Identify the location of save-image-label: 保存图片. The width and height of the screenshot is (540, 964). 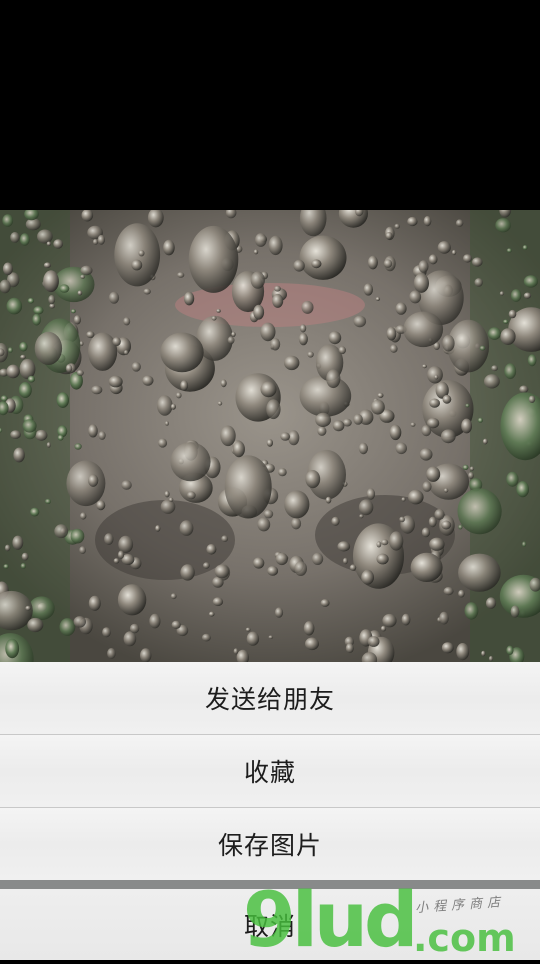
(270, 844).